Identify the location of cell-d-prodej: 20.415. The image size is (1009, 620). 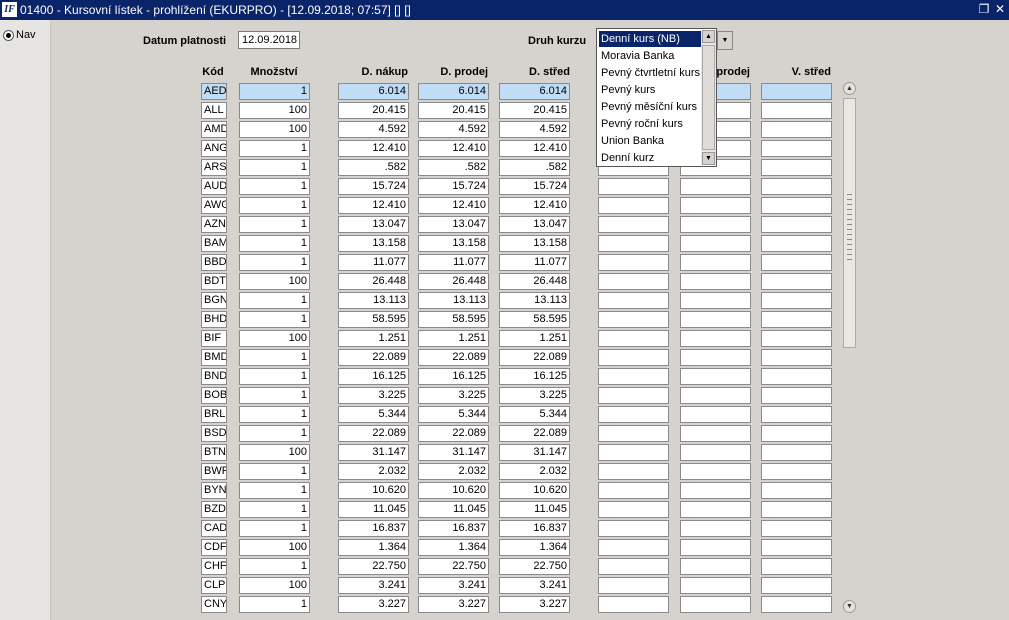
(453, 110).